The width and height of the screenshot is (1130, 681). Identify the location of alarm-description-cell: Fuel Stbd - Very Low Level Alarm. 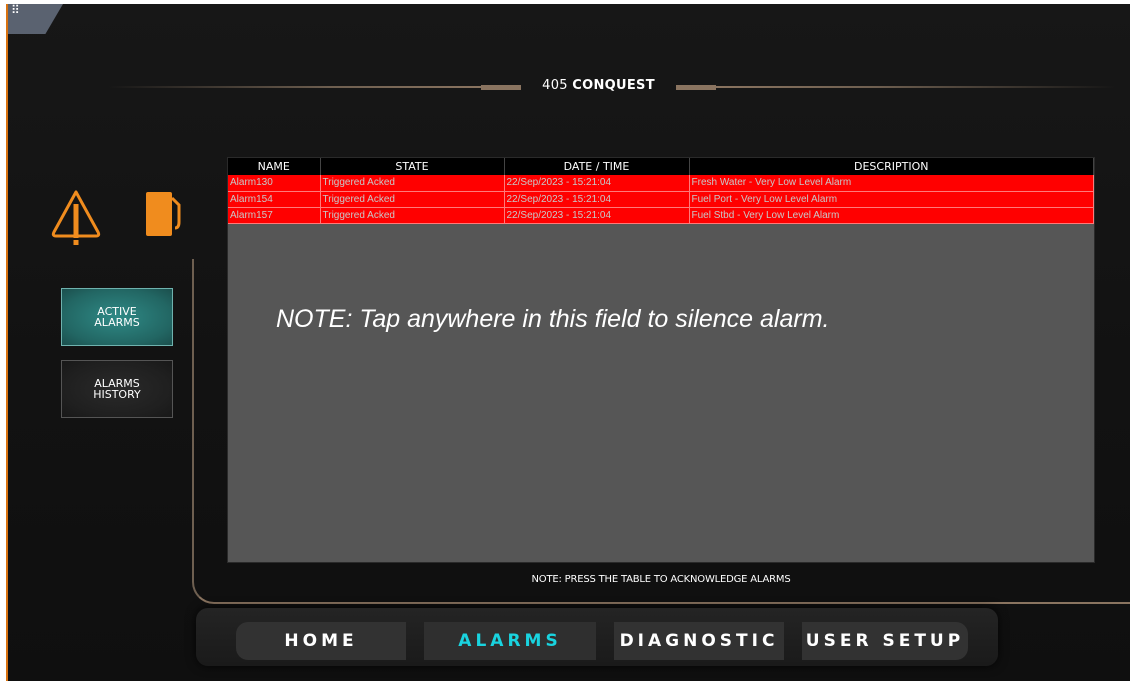
(891, 215).